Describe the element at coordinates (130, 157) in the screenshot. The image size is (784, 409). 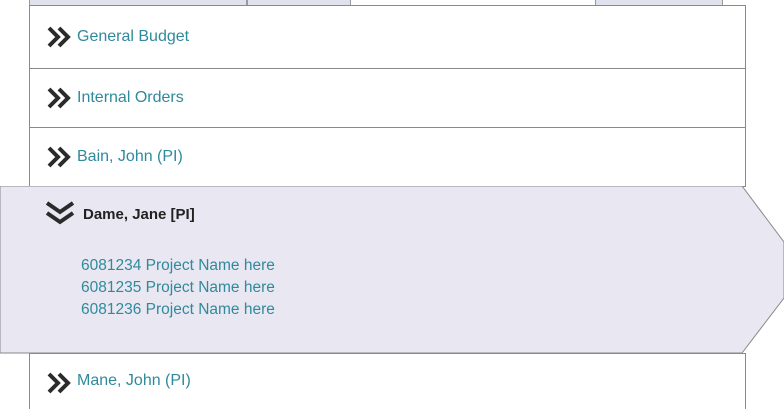
I see `accordion-item-label: Bain, John (PI)` at that location.